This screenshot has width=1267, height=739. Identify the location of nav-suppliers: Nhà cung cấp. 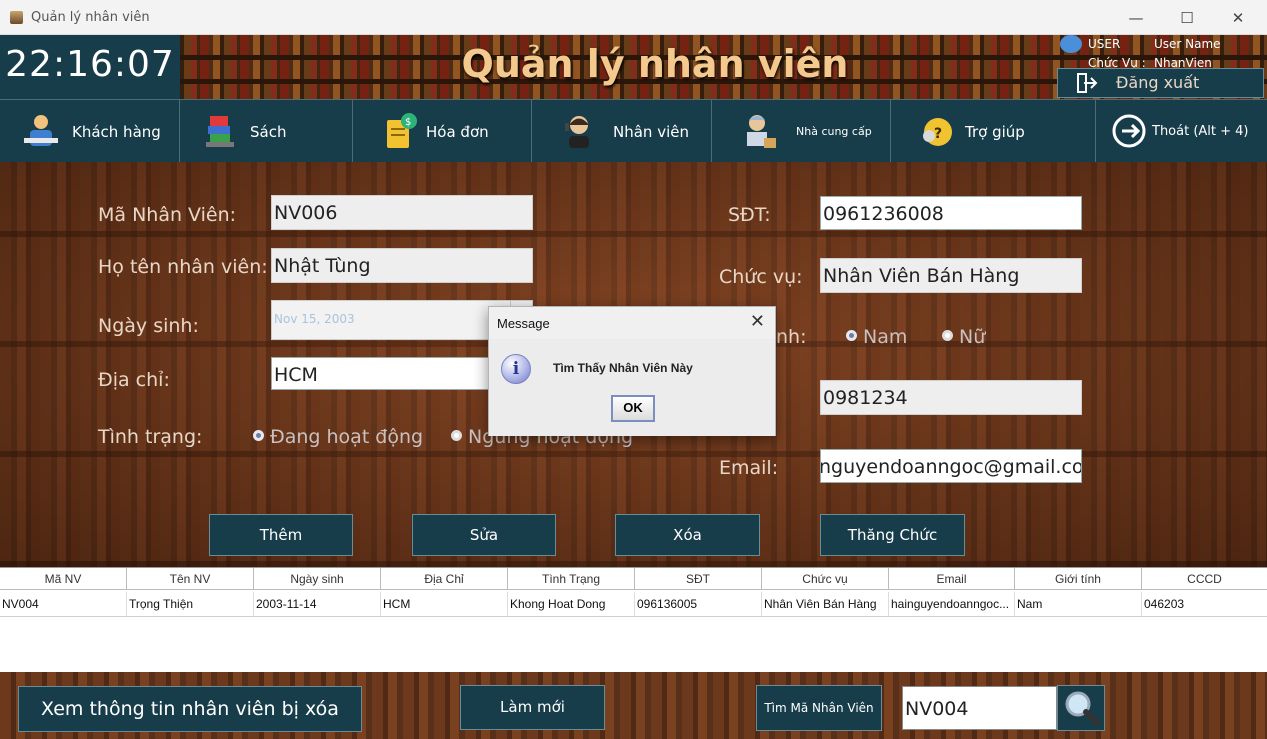
(801, 131).